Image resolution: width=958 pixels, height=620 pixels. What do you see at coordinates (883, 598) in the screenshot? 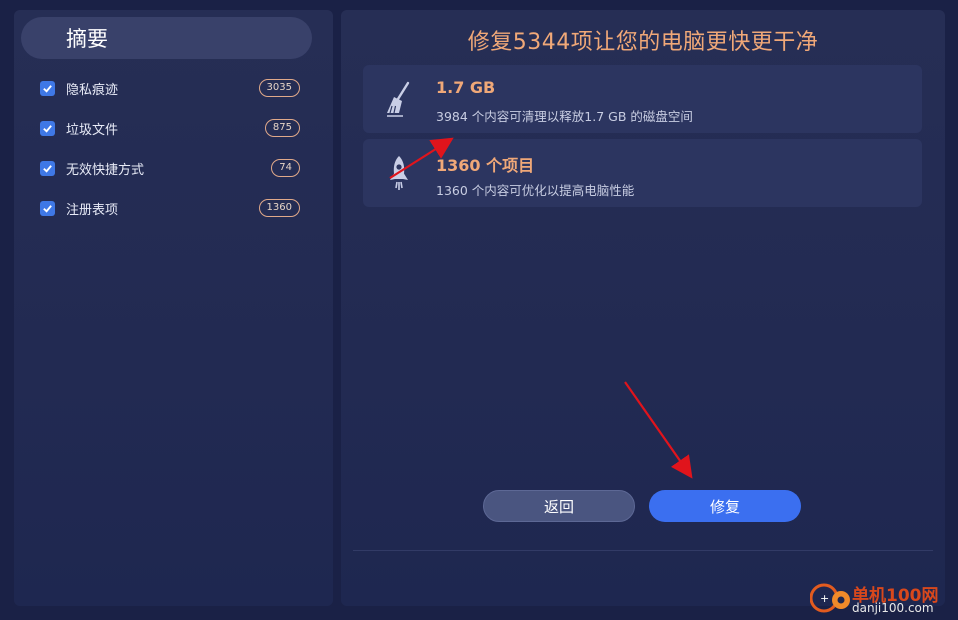
I see `watermark: + 单机100网 danji100.com` at bounding box center [883, 598].